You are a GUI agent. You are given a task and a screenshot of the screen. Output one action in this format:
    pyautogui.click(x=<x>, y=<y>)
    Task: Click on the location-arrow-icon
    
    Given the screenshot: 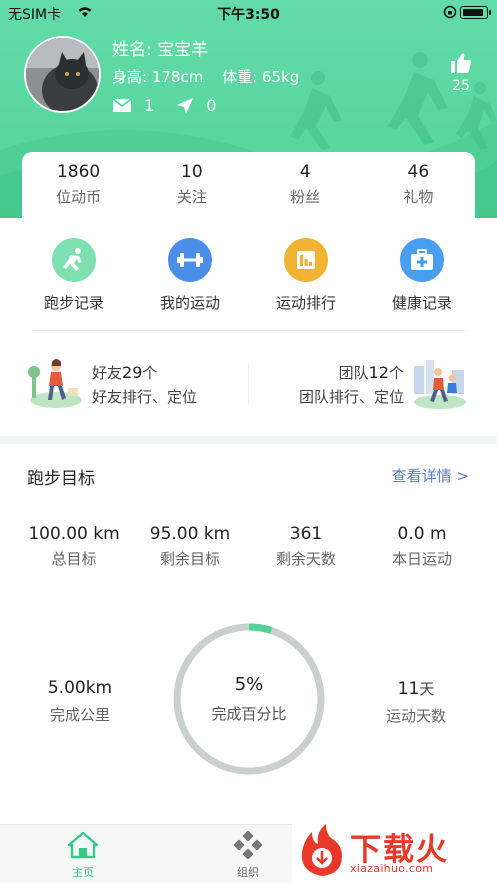 What is the action you would take?
    pyautogui.click(x=185, y=106)
    